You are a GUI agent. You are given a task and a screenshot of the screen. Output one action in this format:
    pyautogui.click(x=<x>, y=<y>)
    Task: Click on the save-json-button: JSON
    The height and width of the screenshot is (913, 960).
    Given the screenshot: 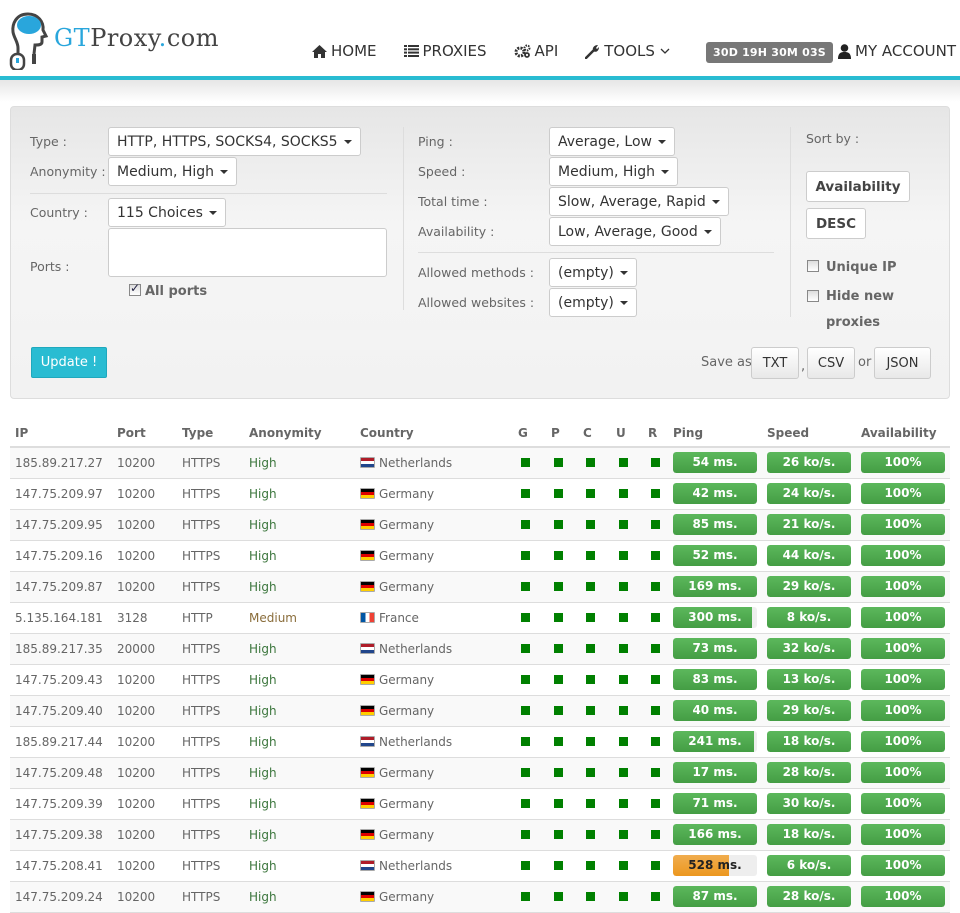 What is the action you would take?
    pyautogui.click(x=902, y=363)
    